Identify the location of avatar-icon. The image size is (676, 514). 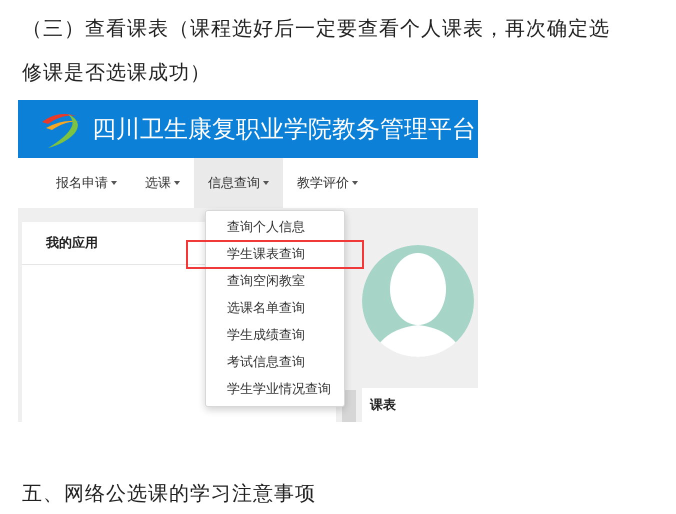
(418, 301).